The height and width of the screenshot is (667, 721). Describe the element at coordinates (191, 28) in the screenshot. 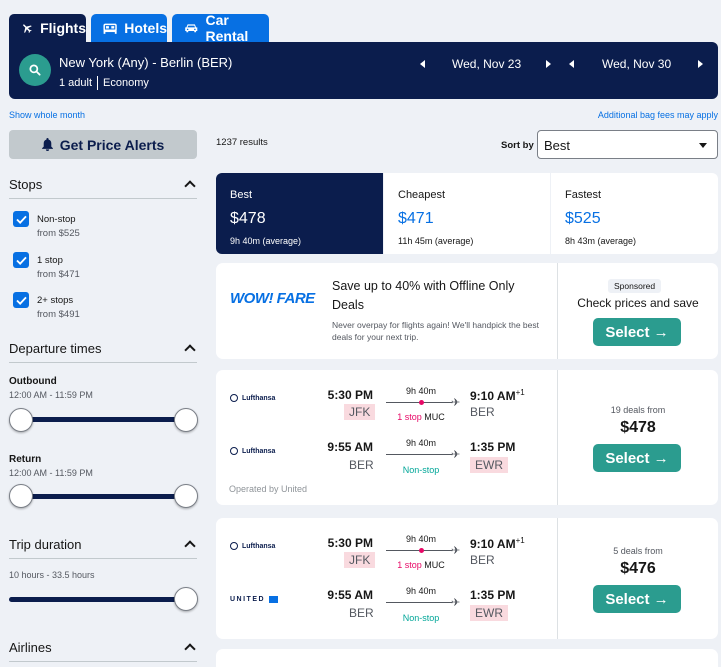

I see `car-icon` at that location.